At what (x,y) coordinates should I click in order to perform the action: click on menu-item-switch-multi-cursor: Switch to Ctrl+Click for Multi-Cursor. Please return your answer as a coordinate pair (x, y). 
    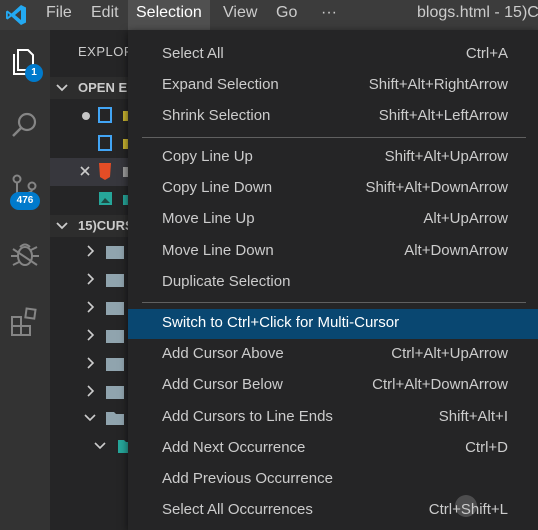
    Looking at the image, I should click on (333, 324).